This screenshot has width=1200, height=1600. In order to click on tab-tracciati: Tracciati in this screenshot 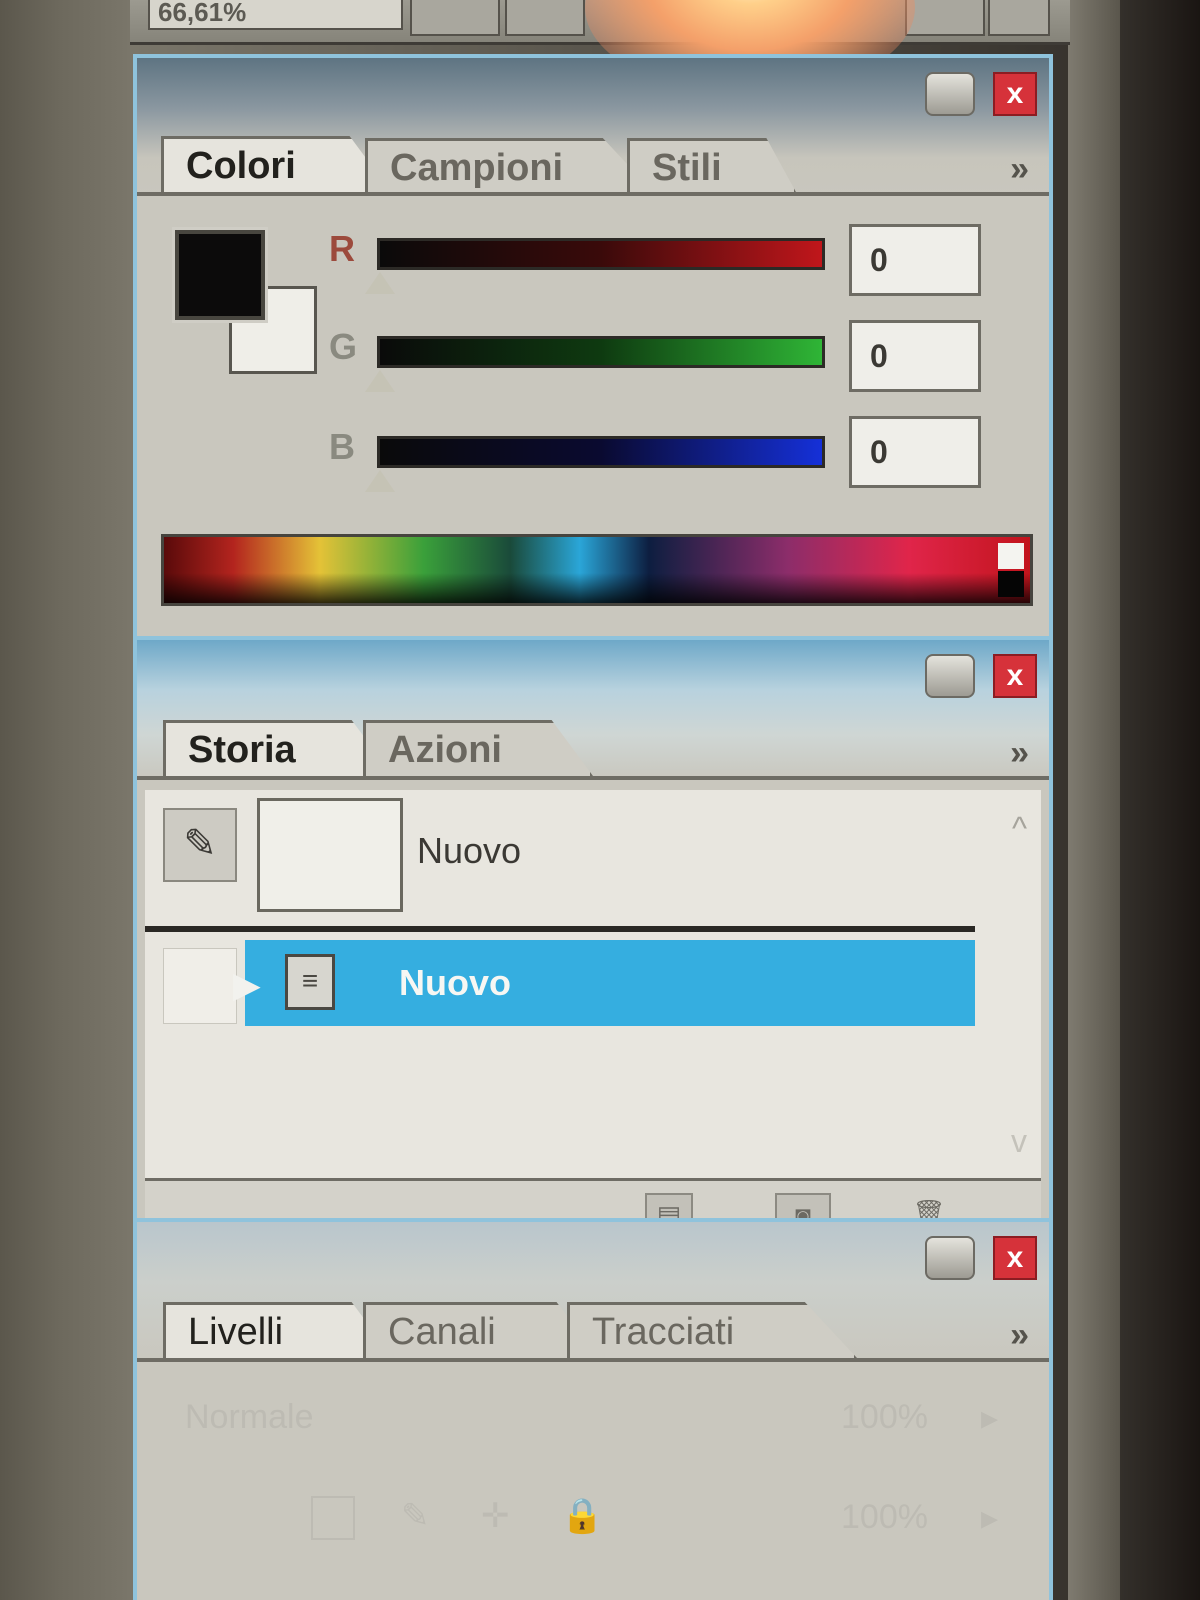, I will do `click(712, 1330)`.